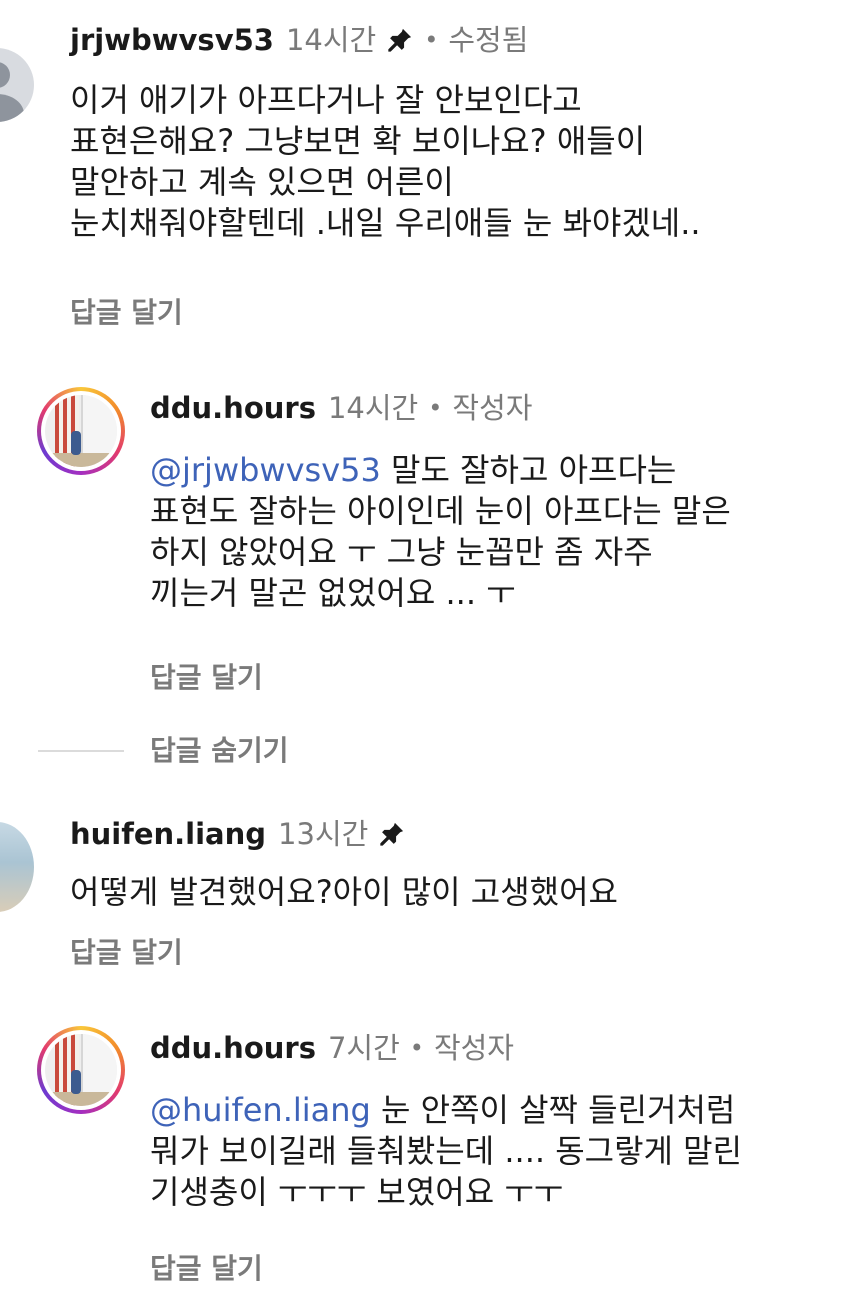 Image resolution: width=844 pixels, height=1298 pixels. I want to click on reply-header: ddu.hours 14시간 • 작성자, so click(341, 408).